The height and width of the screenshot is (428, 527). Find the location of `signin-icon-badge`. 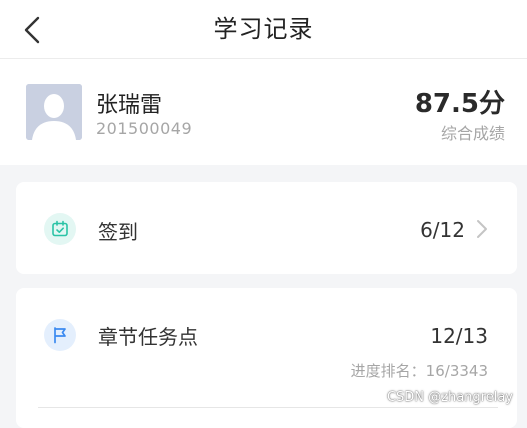

signin-icon-badge is located at coordinates (60, 229).